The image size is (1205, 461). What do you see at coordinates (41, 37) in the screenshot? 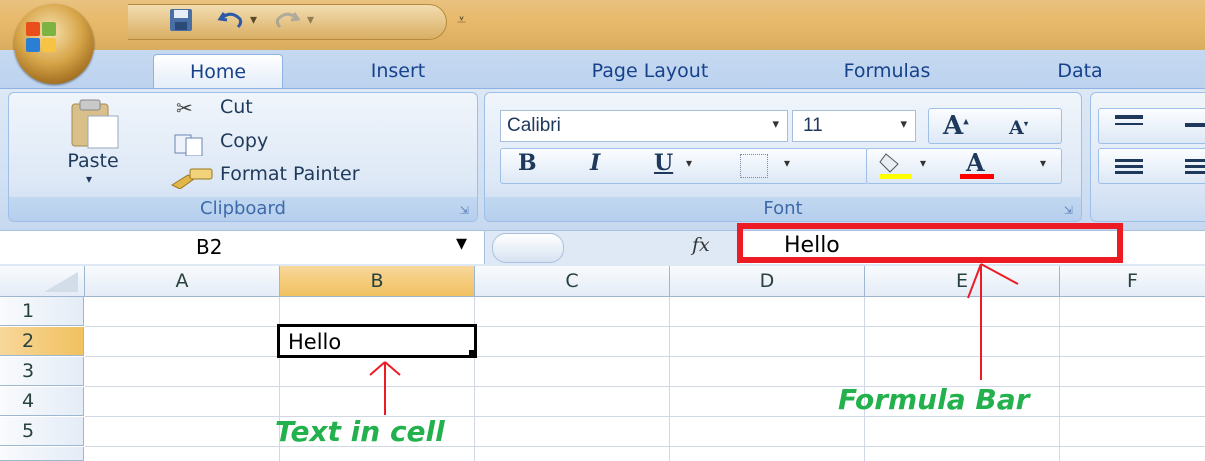
I see `office-logo-icon` at bounding box center [41, 37].